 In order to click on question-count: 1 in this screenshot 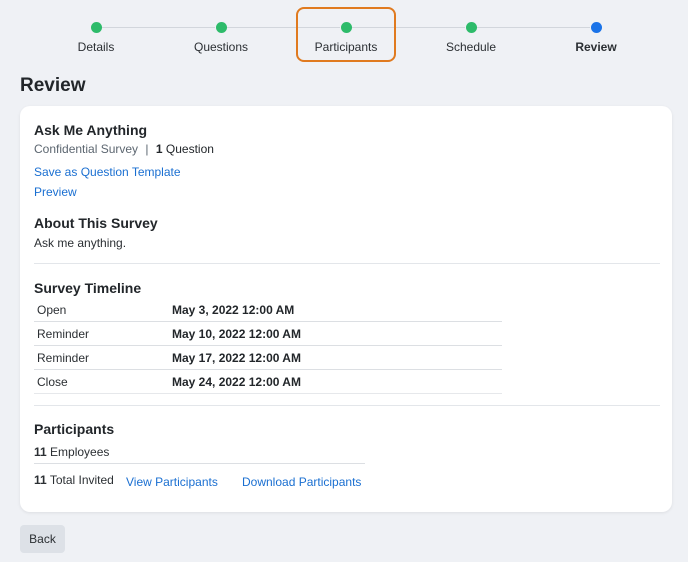, I will do `click(159, 149)`.